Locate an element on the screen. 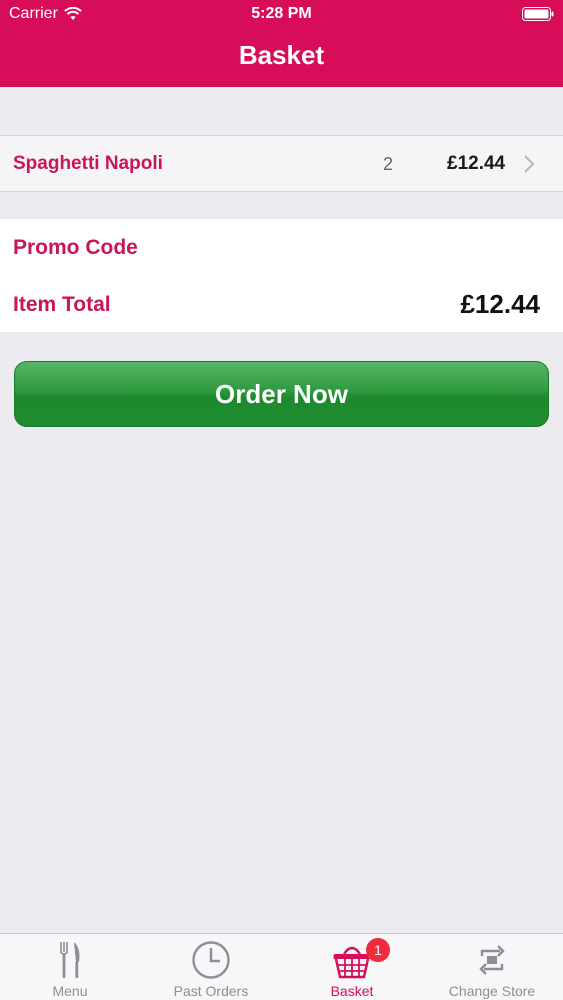 The height and width of the screenshot is (1000, 563). promo-code-label: Promo Code is located at coordinates (75, 248).